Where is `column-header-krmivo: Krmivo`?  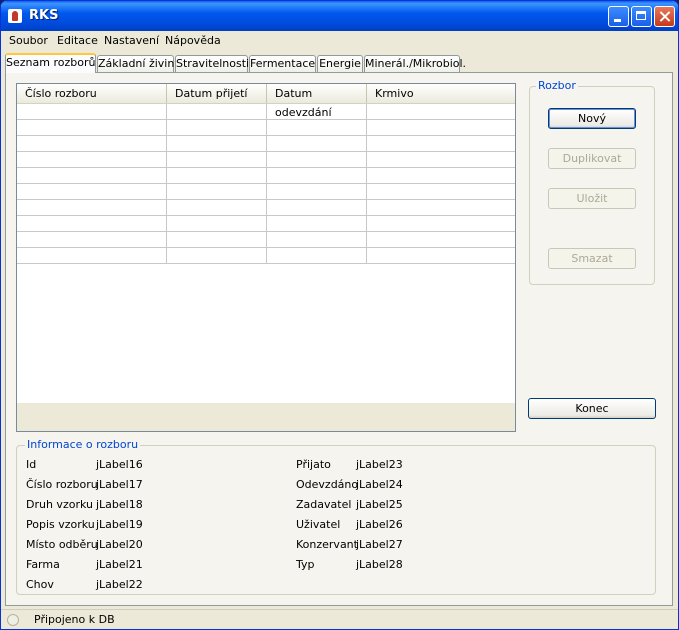 column-header-krmivo: Krmivo is located at coordinates (441, 93).